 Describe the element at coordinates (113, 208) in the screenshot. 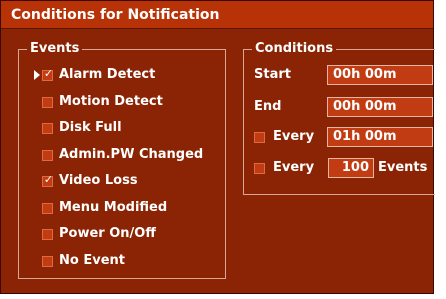

I see `event-label: Menu Modified` at that location.